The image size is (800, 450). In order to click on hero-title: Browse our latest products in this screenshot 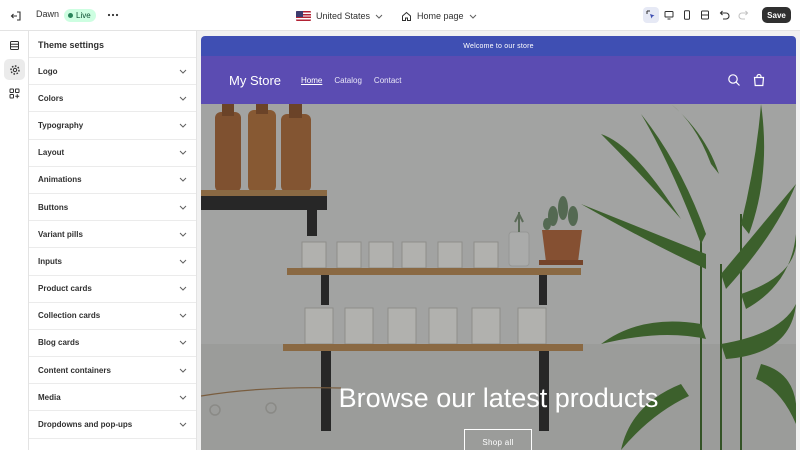, I will do `click(498, 398)`.